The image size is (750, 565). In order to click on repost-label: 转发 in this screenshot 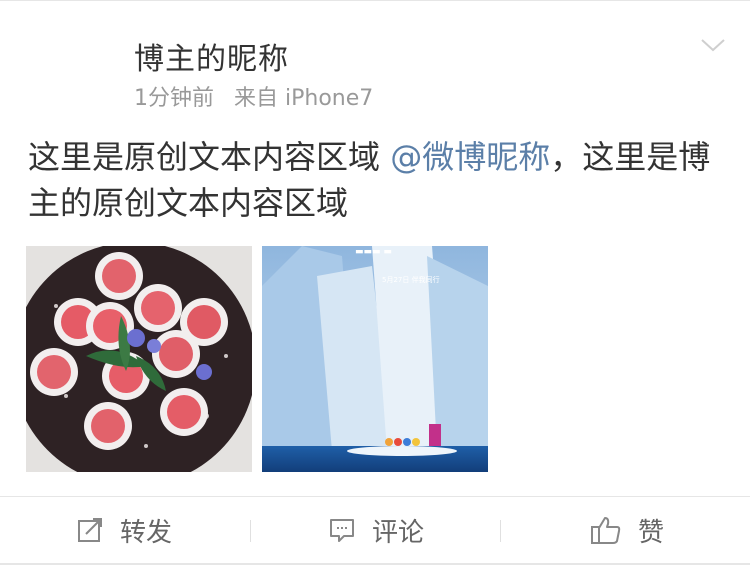, I will do `click(146, 532)`.